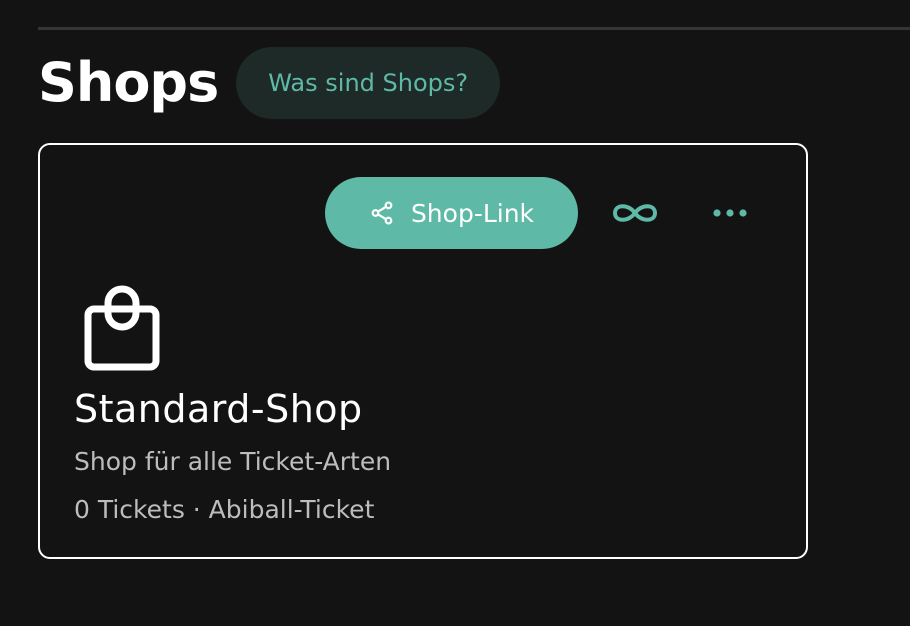 The height and width of the screenshot is (626, 910). I want to click on more-horizontal-icon, so click(730, 213).